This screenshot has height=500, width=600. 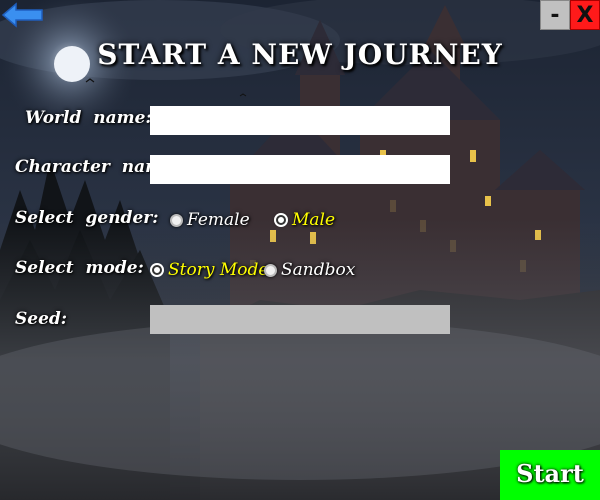 I want to click on gender-male-label: Male, so click(x=314, y=220).